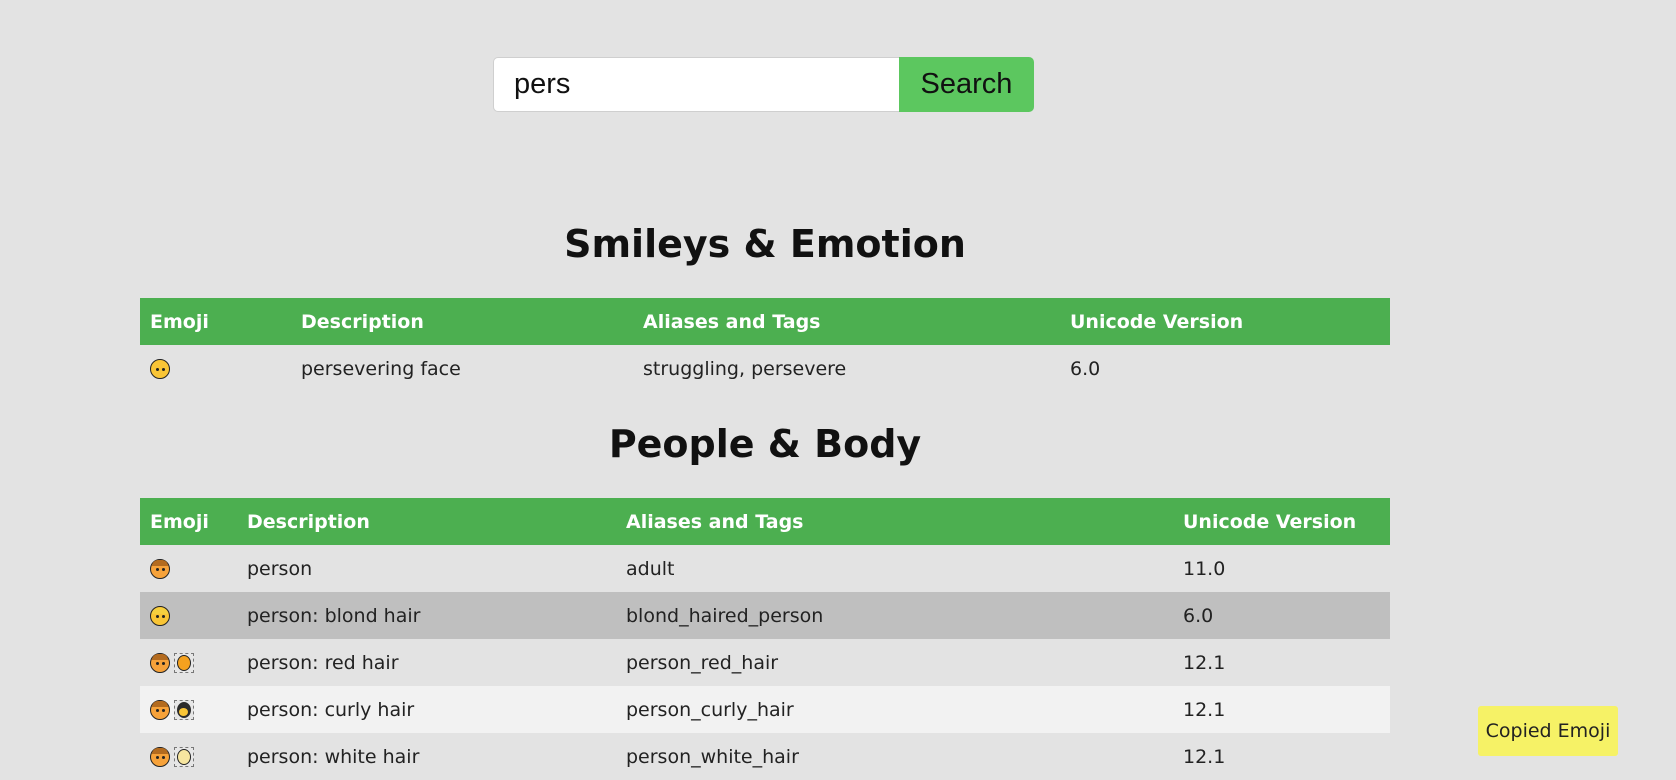 The width and height of the screenshot is (1676, 780). Describe the element at coordinates (765, 244) in the screenshot. I see `section-title-smileys: Smileys & Emotion` at that location.